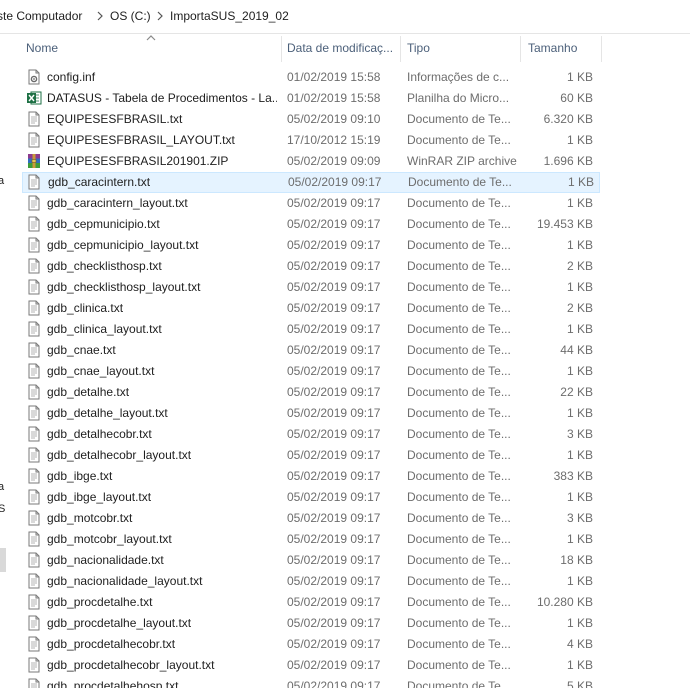 The height and width of the screenshot is (688, 690). Describe the element at coordinates (101, 371) in the screenshot. I see `file-name: gdb_cnae_layout.txt` at that location.